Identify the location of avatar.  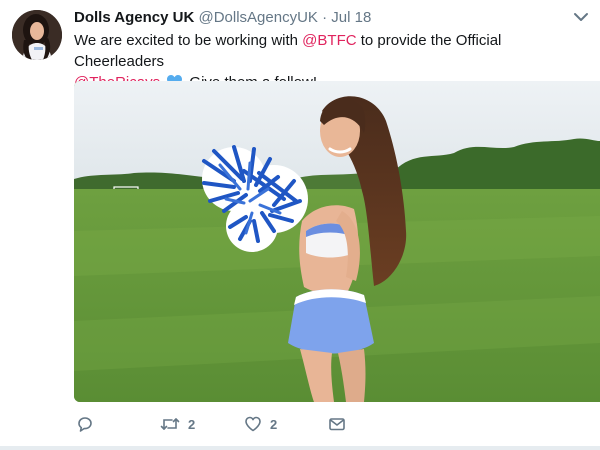
(37, 35).